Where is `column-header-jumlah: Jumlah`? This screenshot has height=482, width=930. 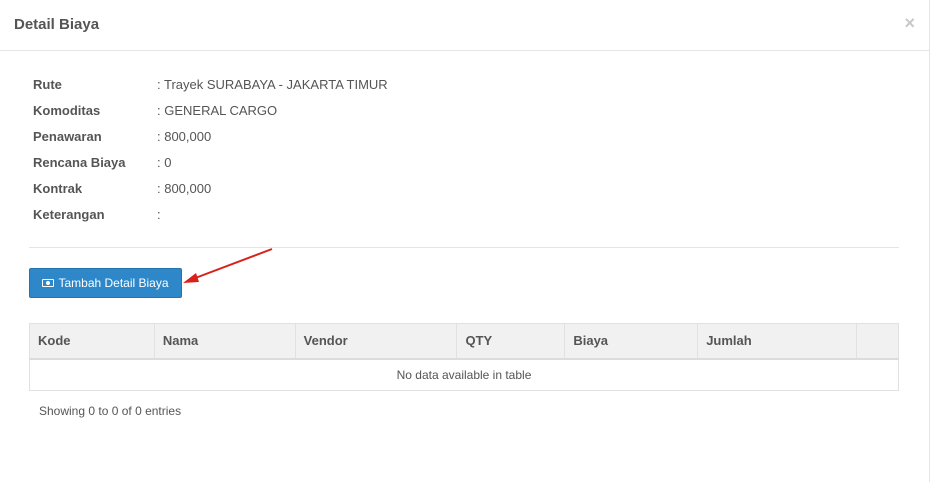 column-header-jumlah: Jumlah is located at coordinates (777, 341).